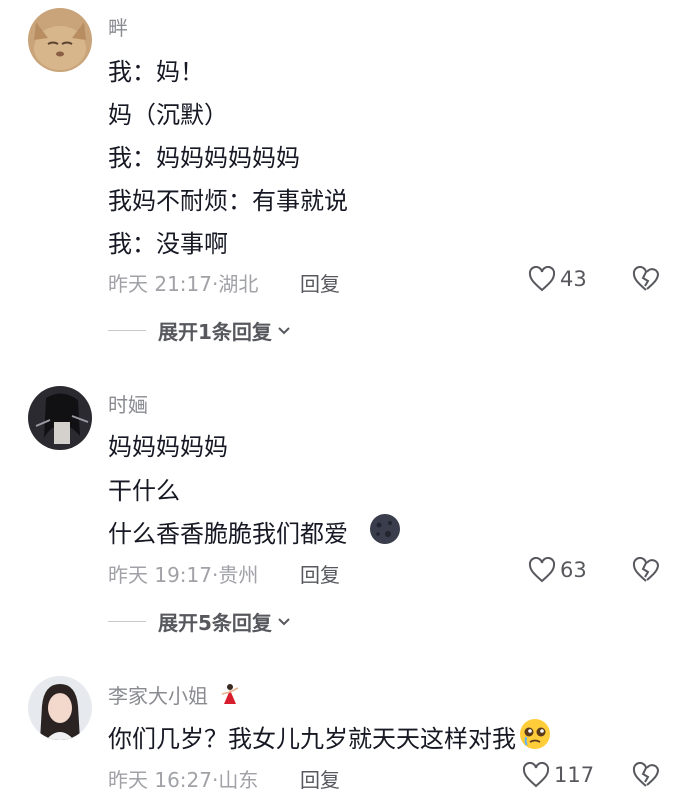  Describe the element at coordinates (229, 697) in the screenshot. I see `dancer-emoji` at that location.